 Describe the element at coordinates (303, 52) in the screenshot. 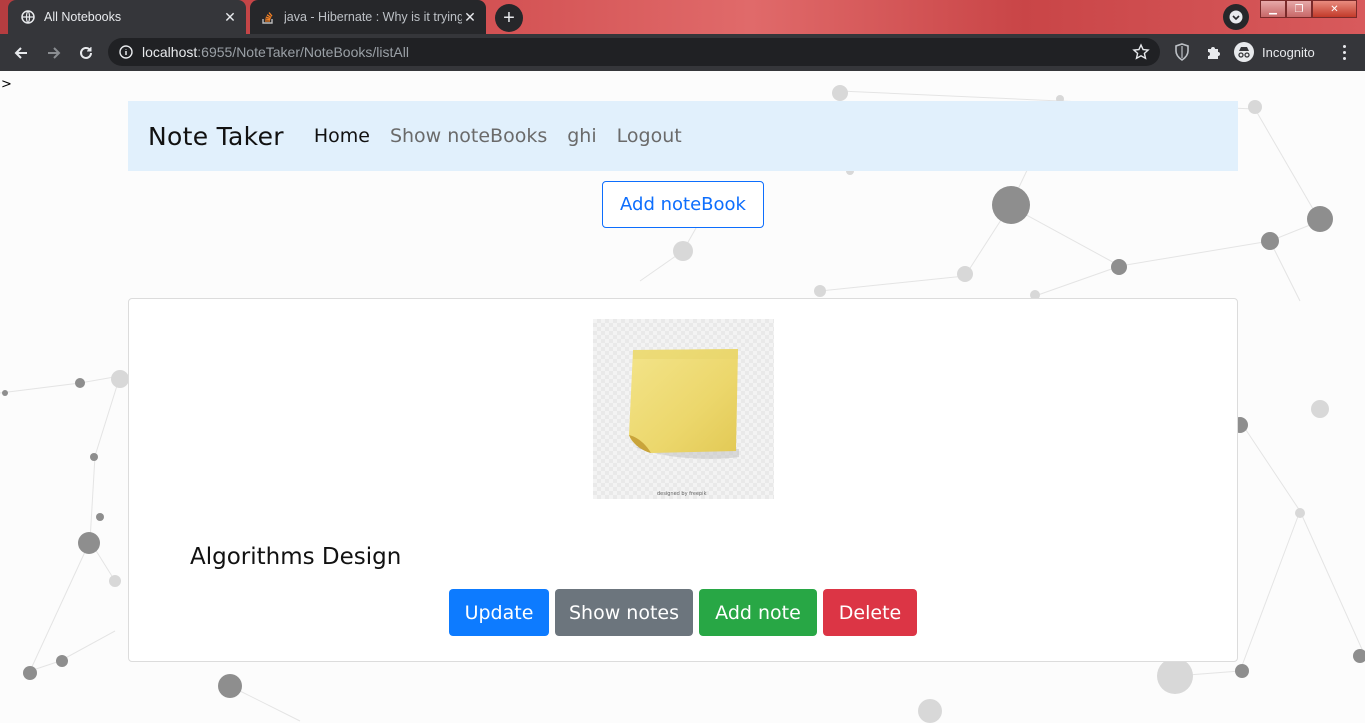

I see `url-path: :6955/NoteTaker/NoteBooks/listAll` at that location.